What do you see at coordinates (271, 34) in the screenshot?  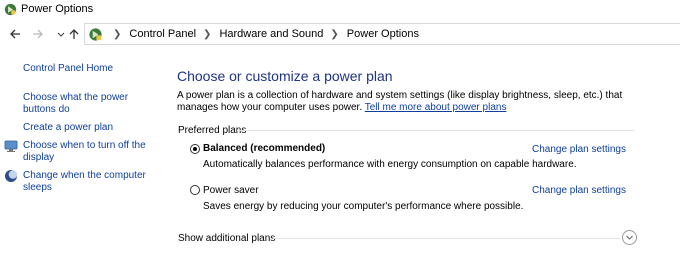 I see `breadcrumb-hardware-and-sound: Hardware and Sound` at bounding box center [271, 34].